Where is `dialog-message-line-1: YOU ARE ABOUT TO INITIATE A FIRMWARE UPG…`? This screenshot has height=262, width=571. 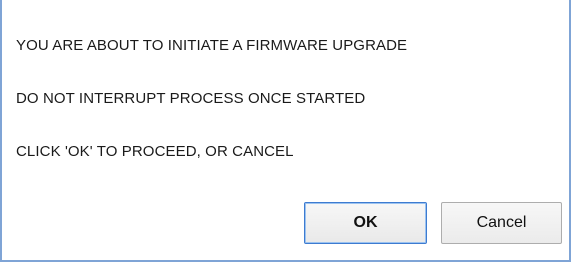
dialog-message-line-1: YOU ARE ABOUT TO INITIATE A FIRMWARE UPG… is located at coordinates (212, 45).